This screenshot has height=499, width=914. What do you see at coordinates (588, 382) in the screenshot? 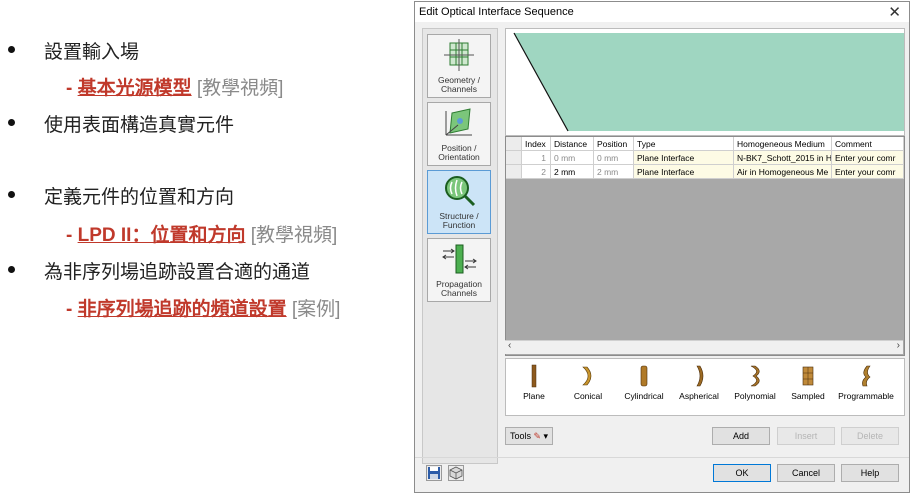
I see `palette-conical: Conical` at bounding box center [588, 382].